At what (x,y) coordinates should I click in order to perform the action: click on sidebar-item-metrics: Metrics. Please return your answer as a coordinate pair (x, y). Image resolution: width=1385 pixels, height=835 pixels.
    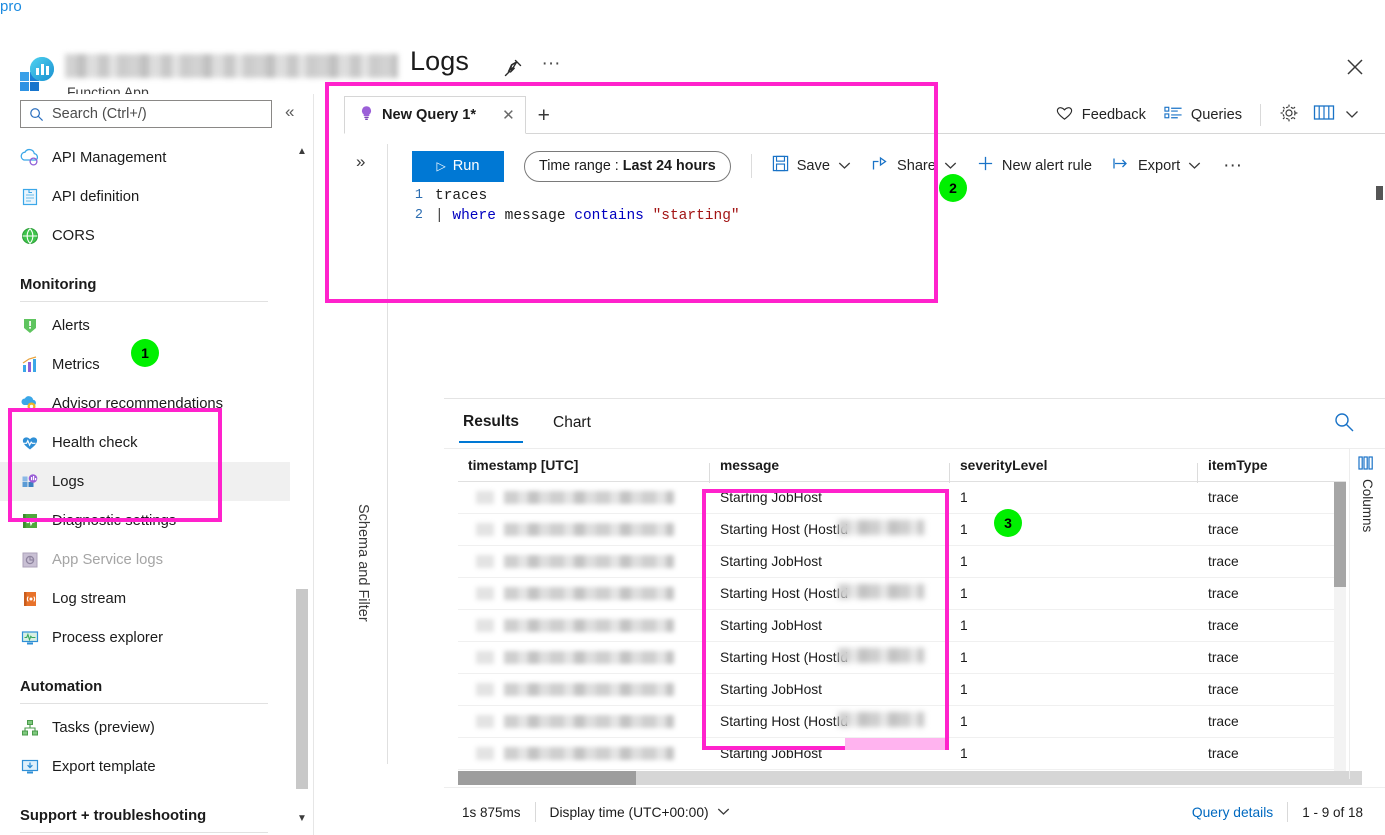
    Looking at the image, I should click on (145, 364).